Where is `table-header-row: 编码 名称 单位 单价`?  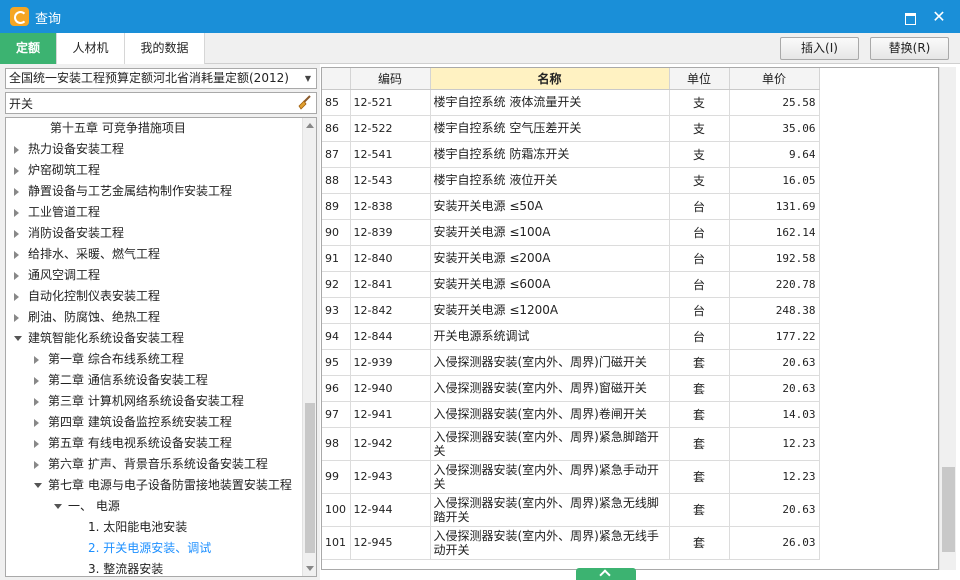
table-header-row: 编码 名称 单位 单价 is located at coordinates (571, 79).